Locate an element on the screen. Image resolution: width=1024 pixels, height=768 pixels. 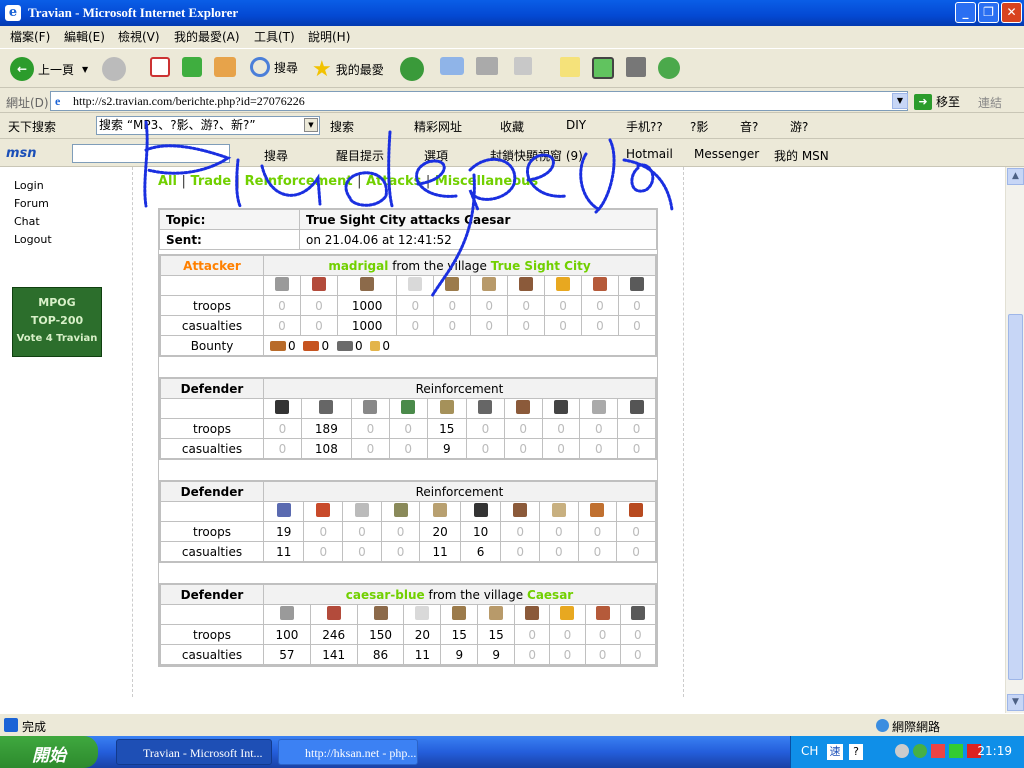
menu-file: 檔案(F) is located at coordinates (30, 36).